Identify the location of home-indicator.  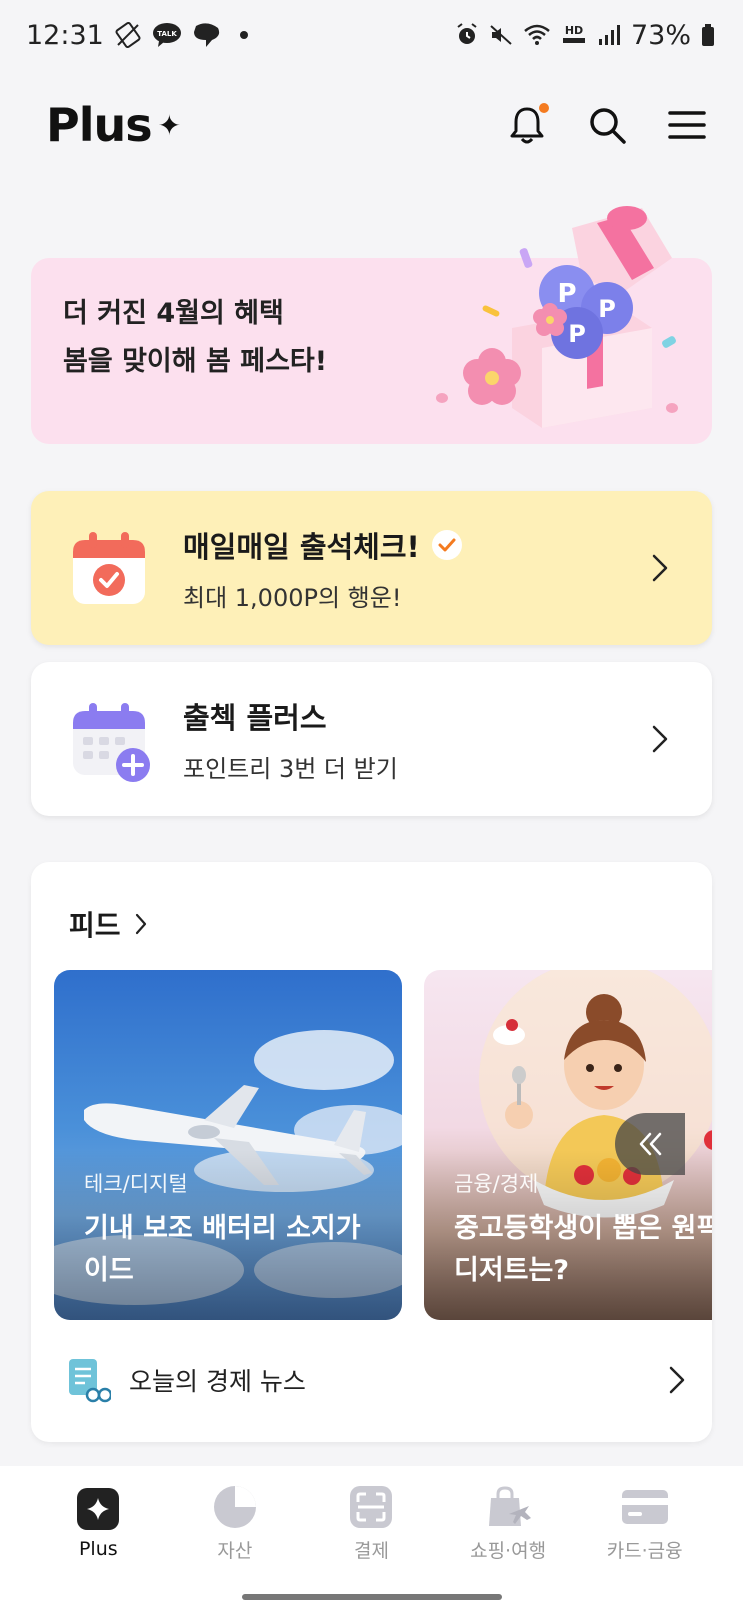
(372, 1597).